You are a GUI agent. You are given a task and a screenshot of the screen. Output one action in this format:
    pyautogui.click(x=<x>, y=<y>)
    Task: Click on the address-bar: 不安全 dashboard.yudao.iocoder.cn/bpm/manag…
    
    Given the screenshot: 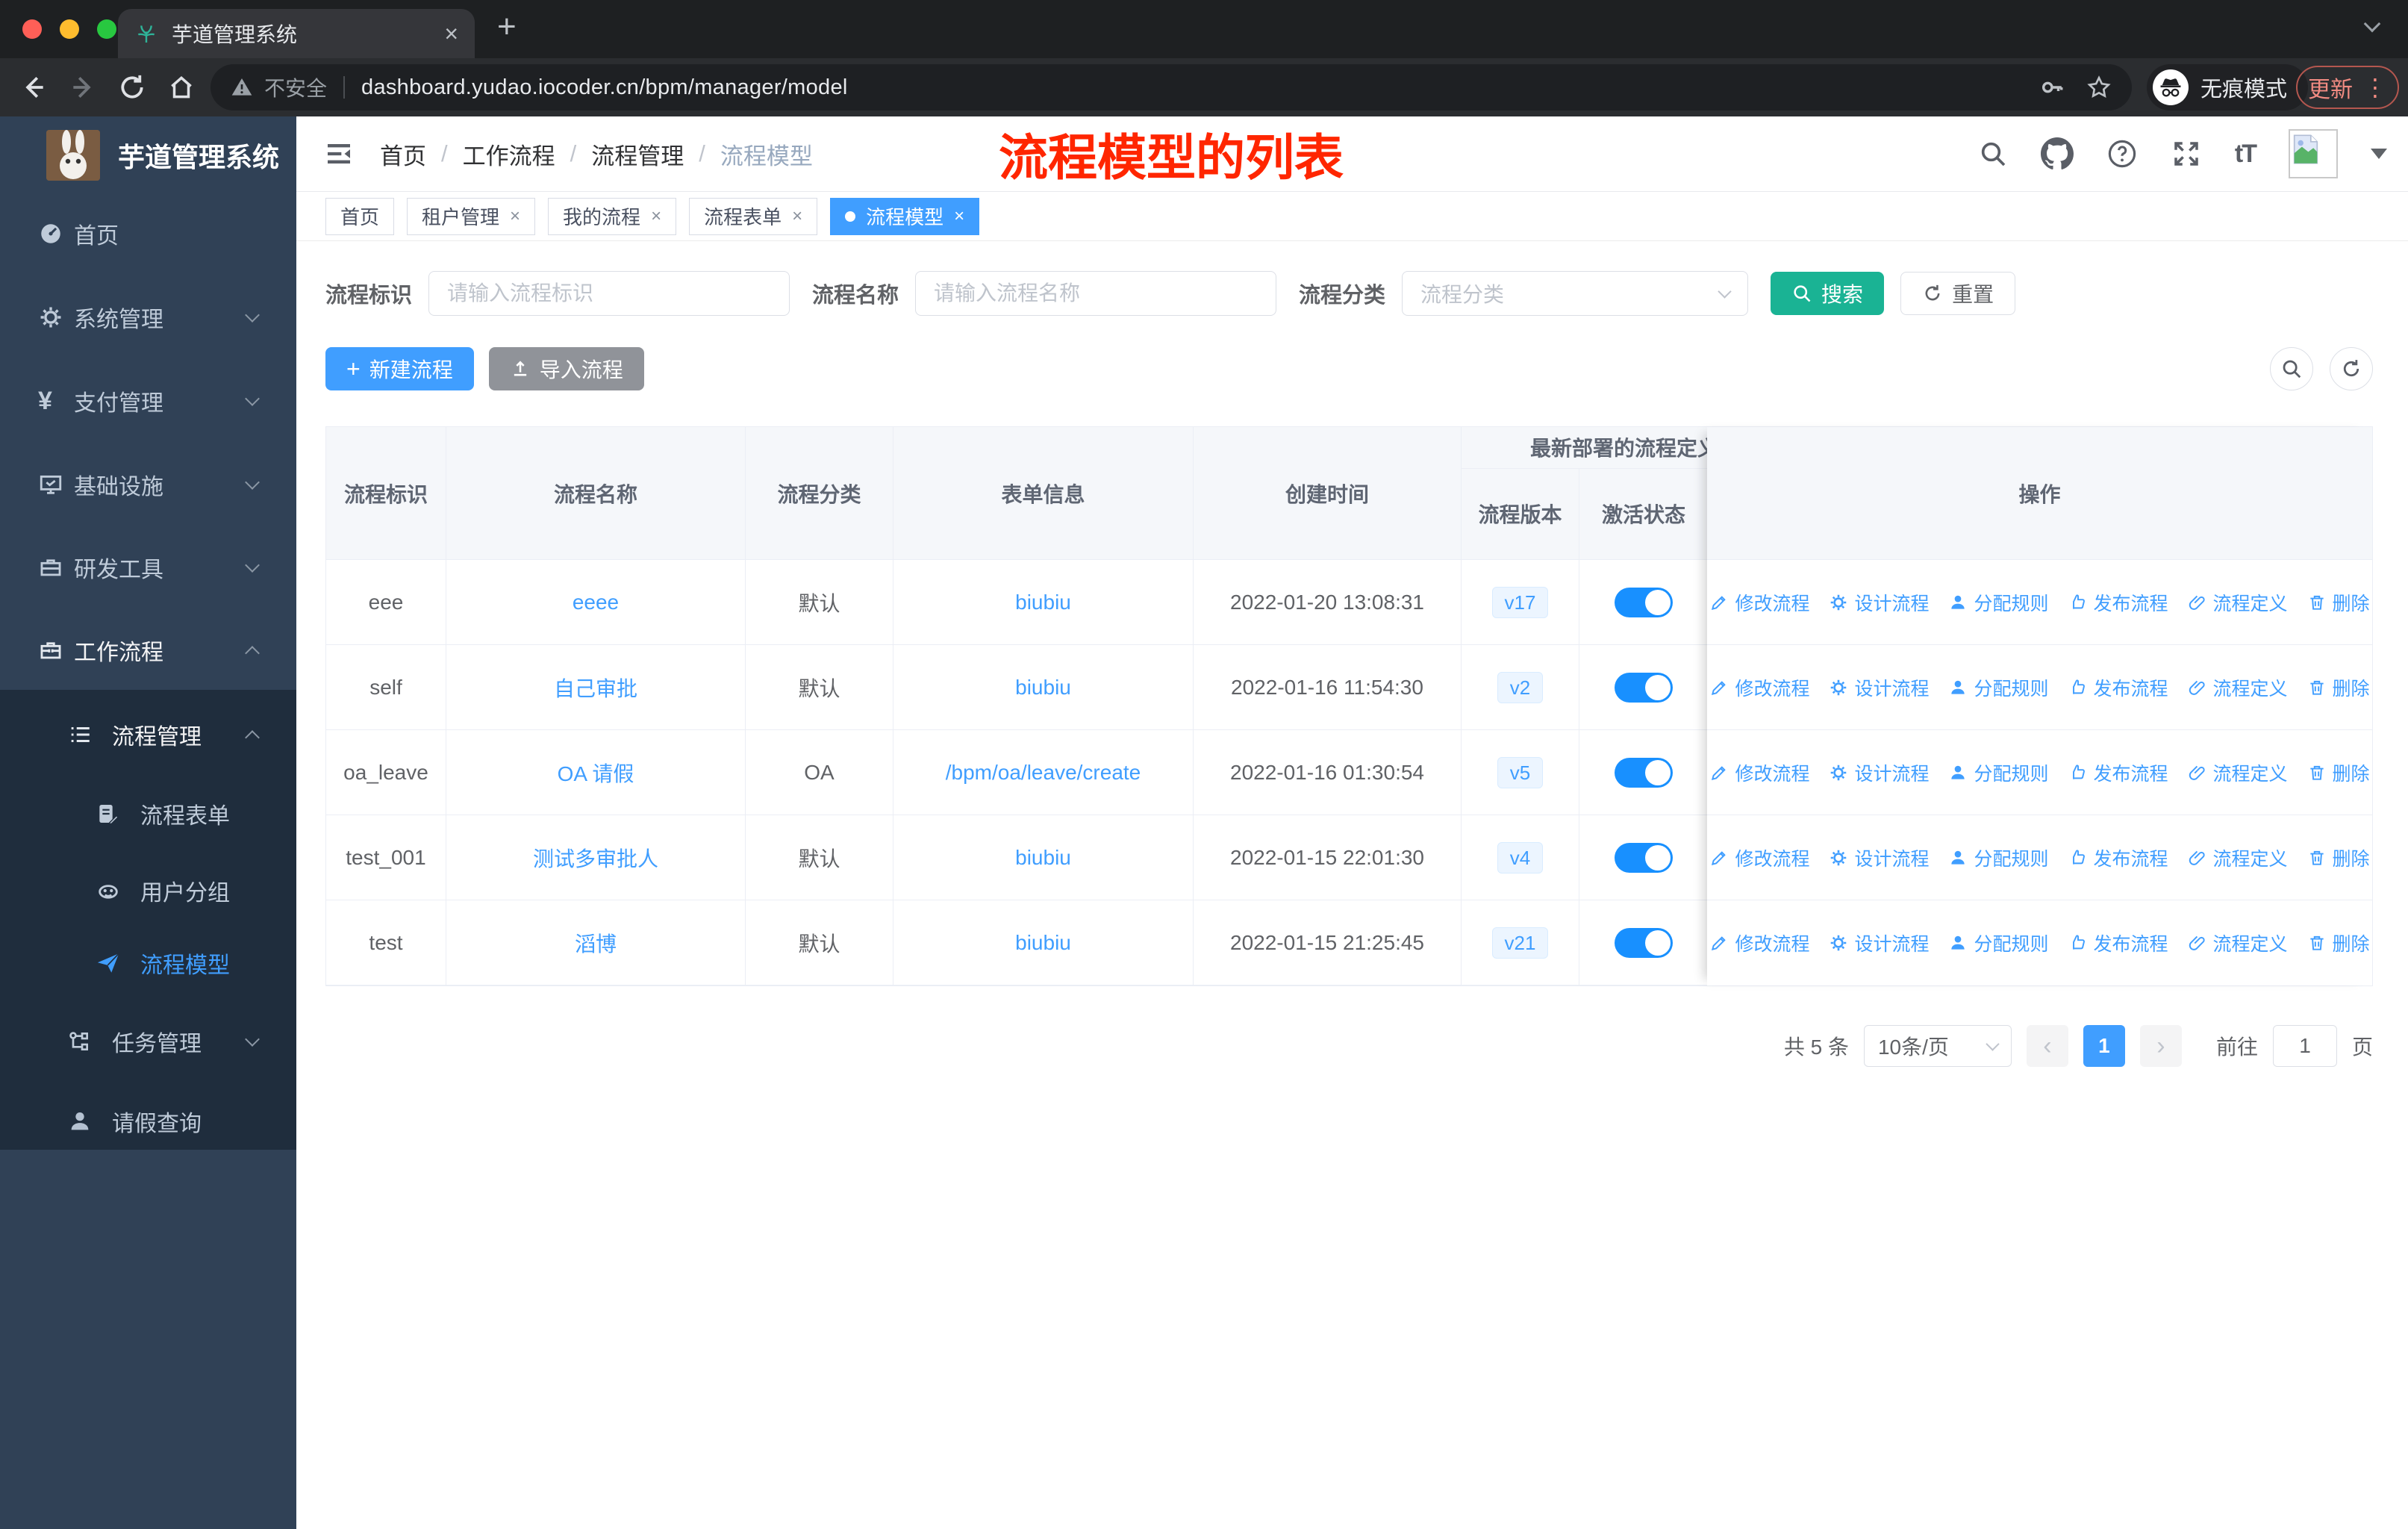 What is the action you would take?
    pyautogui.click(x=1171, y=87)
    